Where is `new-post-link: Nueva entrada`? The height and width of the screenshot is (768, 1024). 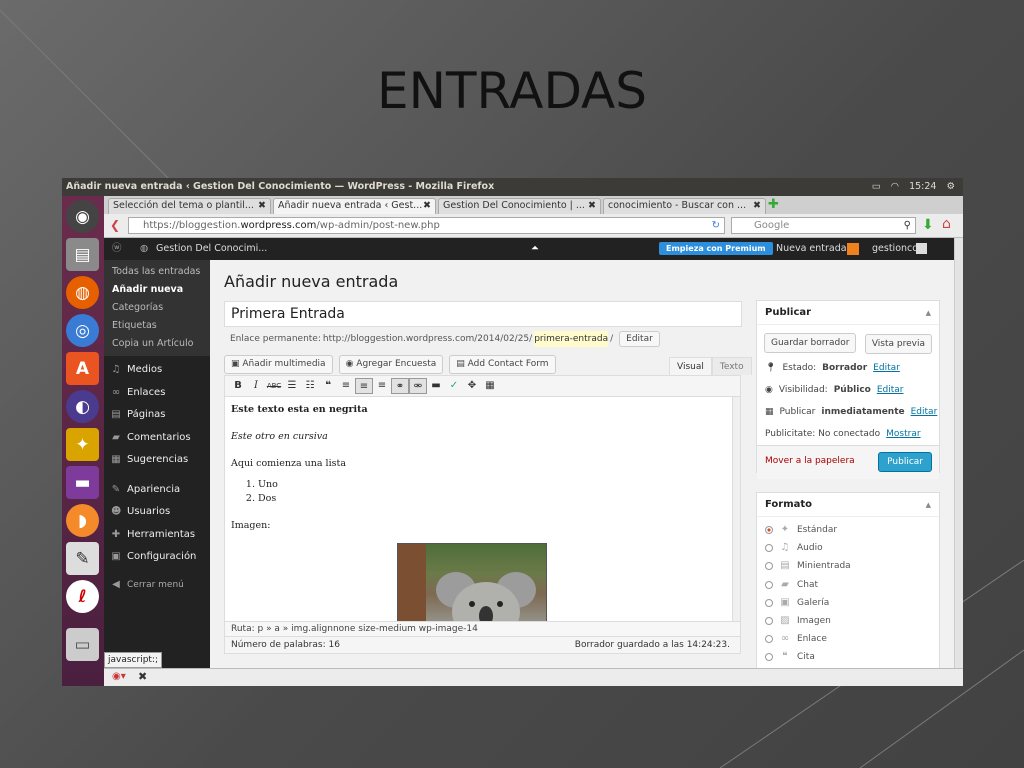
new-post-link: Nueva entrada is located at coordinates (811, 249).